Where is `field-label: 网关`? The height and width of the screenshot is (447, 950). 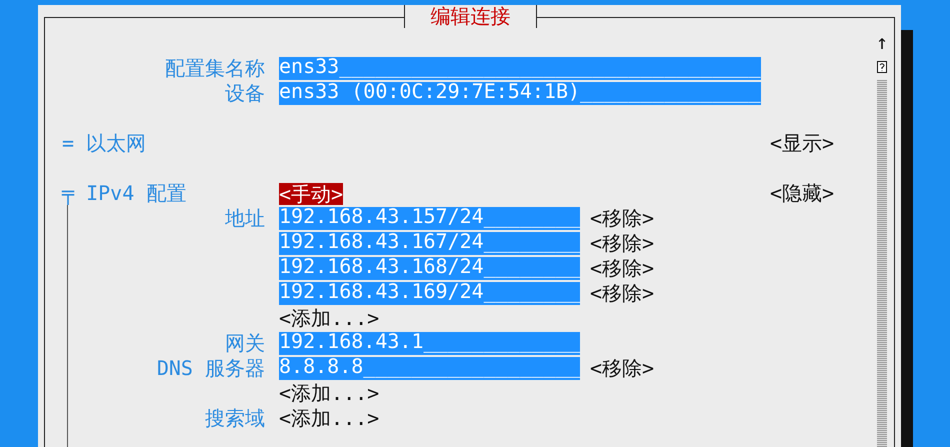 field-label: 网关 is located at coordinates (245, 343).